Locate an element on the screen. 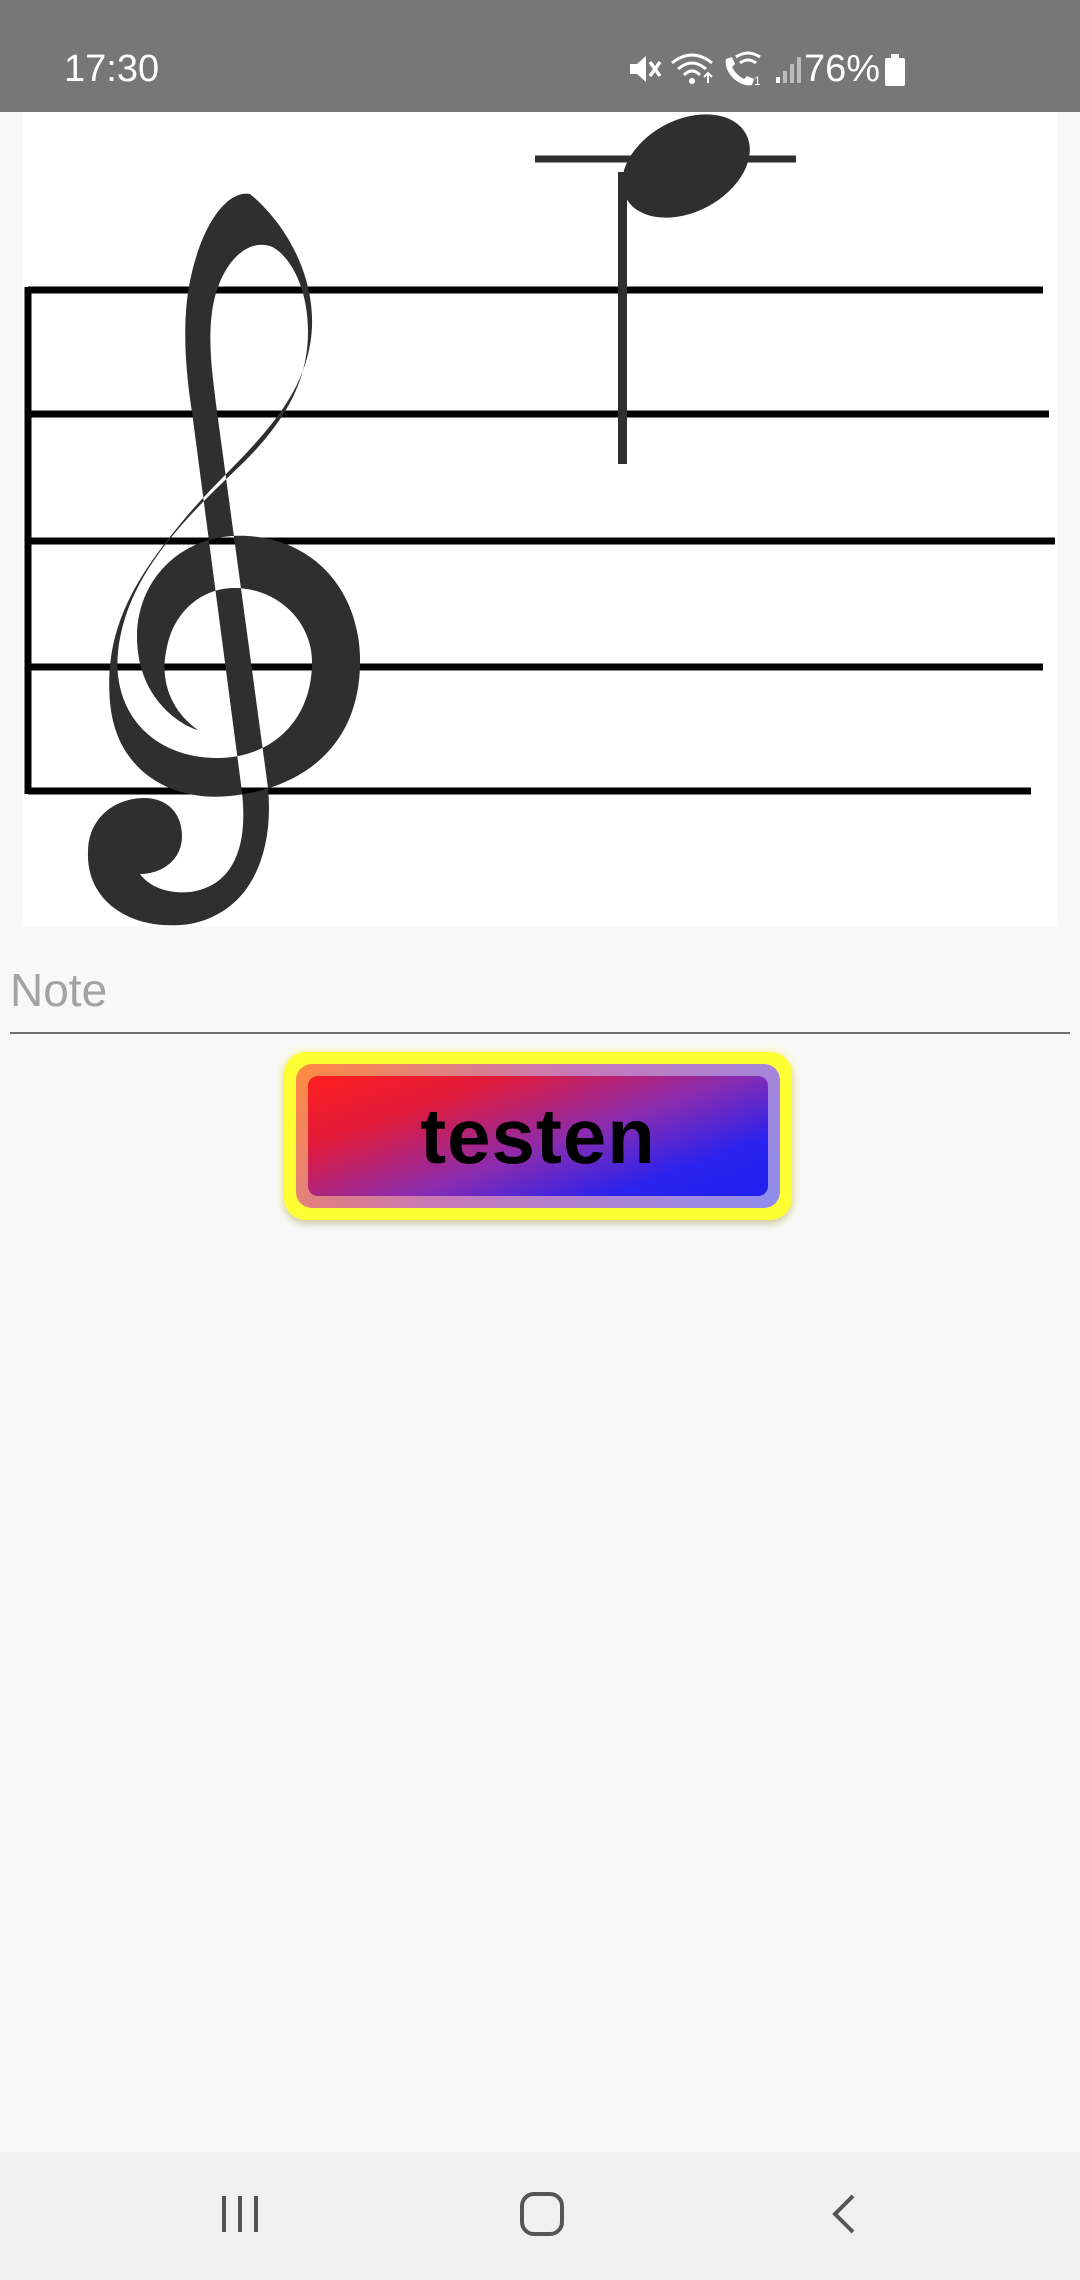  back-icon is located at coordinates (844, 2216).